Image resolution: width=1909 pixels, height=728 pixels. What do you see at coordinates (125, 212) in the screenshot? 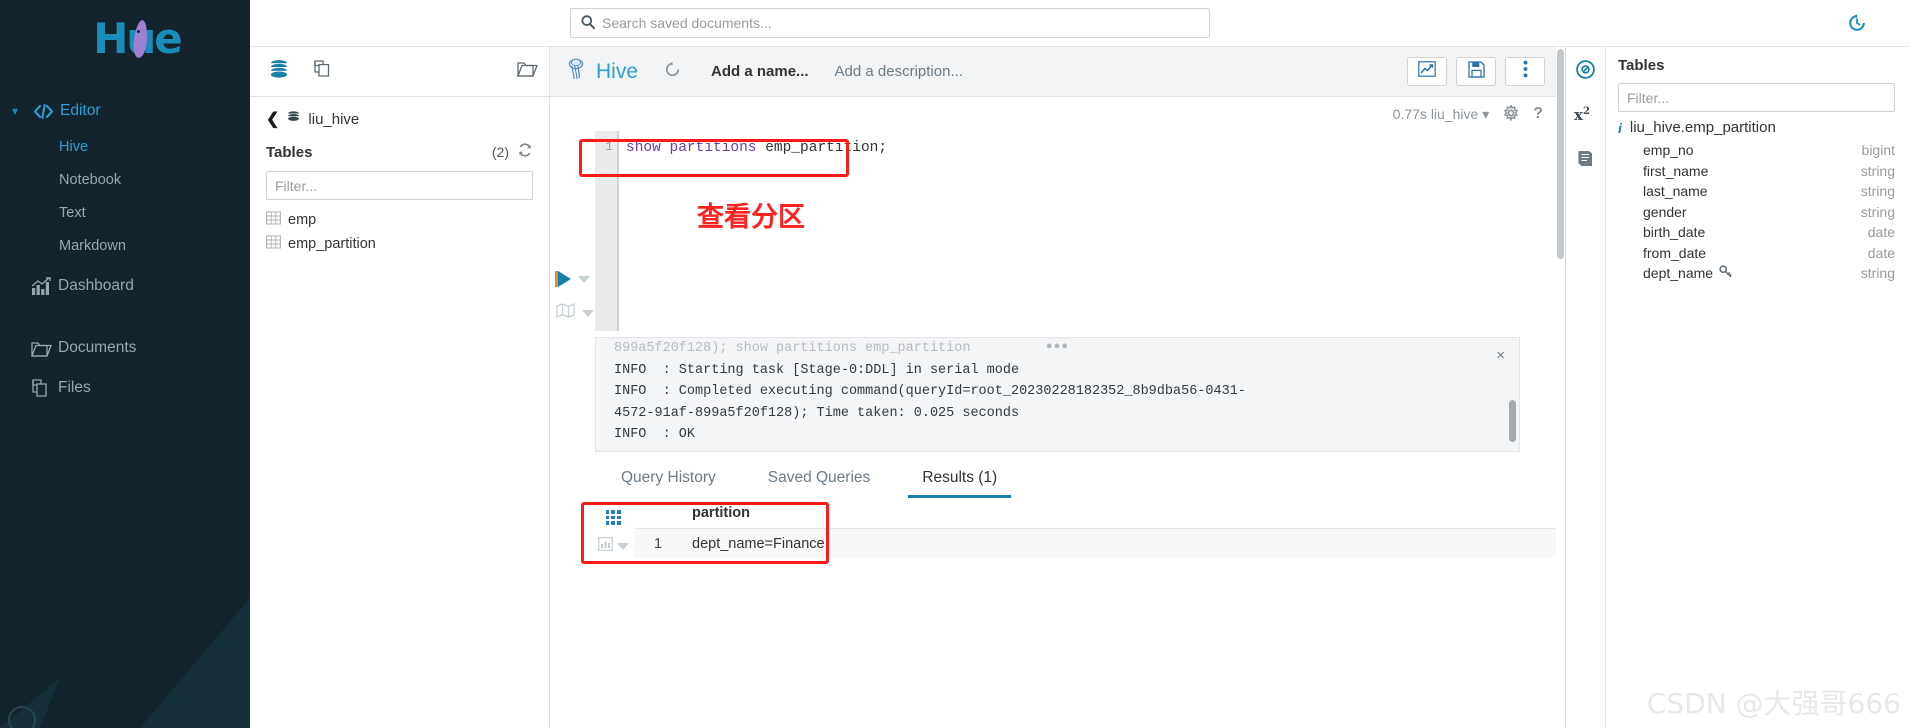
I see `sidebar-item-text: Text` at bounding box center [125, 212].